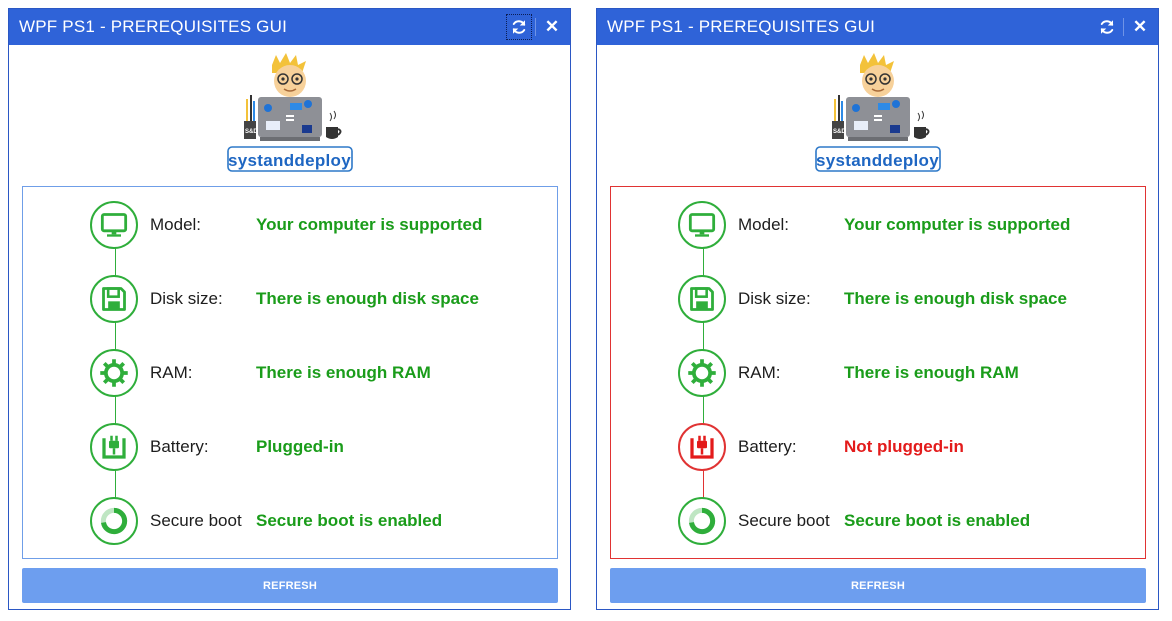 The height and width of the screenshot is (621, 1172). I want to click on check-status: Plugged-in, so click(300, 446).